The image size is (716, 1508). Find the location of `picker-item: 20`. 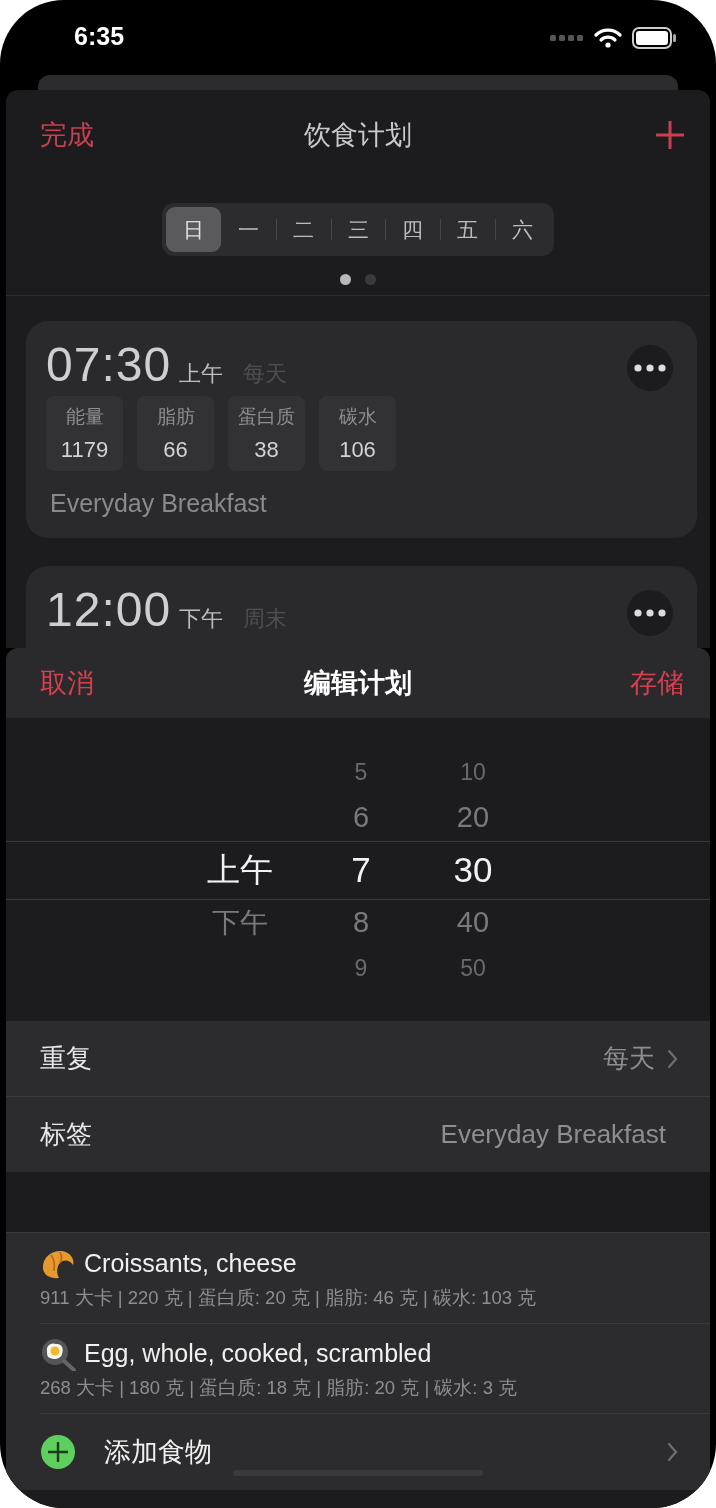

picker-item: 20 is located at coordinates (473, 817).